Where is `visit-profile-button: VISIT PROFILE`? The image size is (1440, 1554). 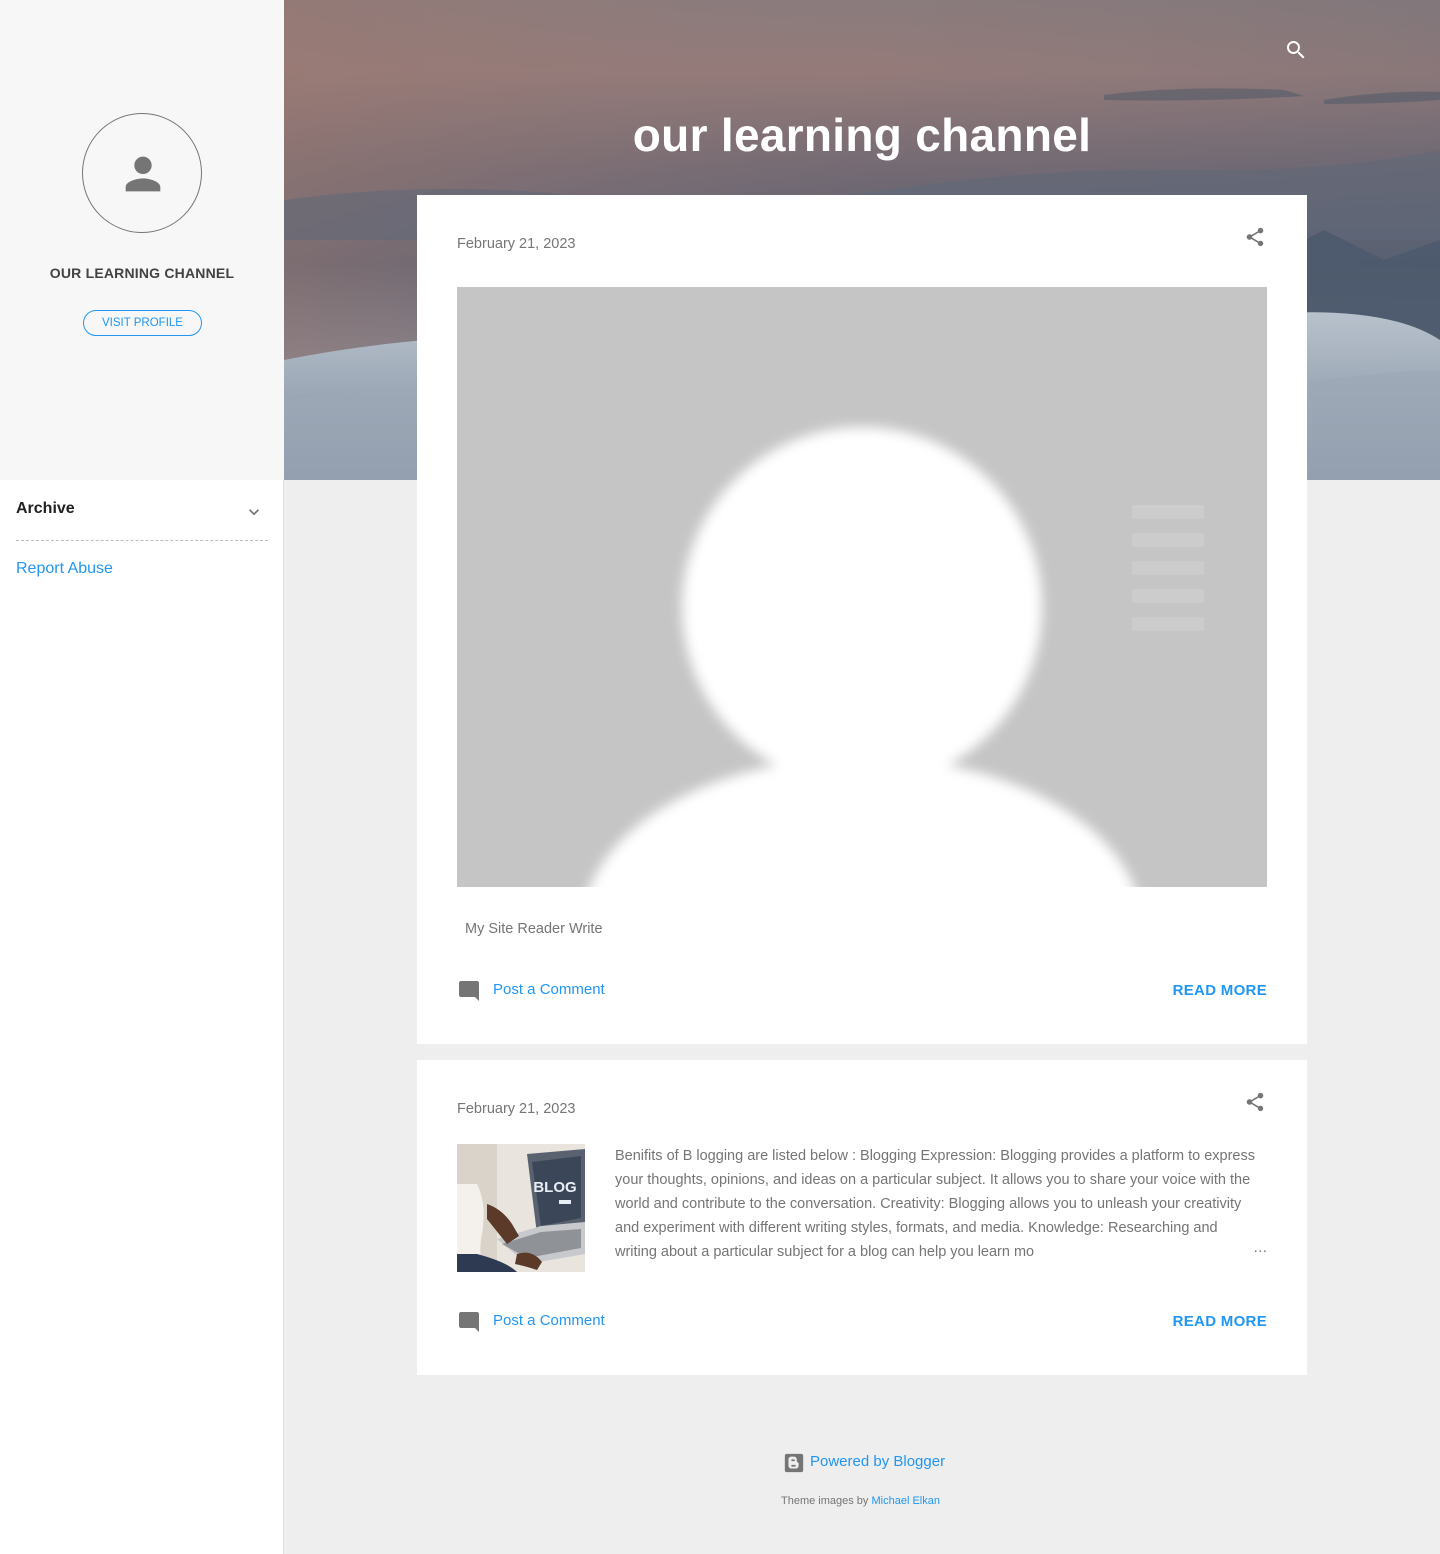
visit-profile-button: VISIT PROFILE is located at coordinates (142, 323).